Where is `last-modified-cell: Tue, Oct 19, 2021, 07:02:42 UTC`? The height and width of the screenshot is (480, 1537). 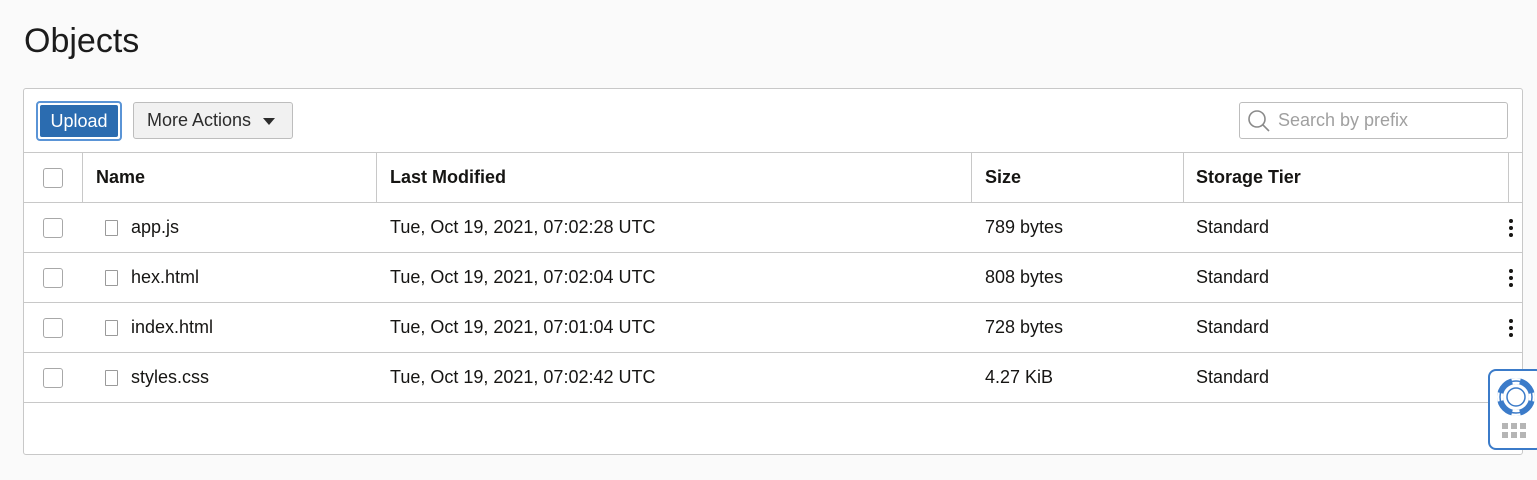
last-modified-cell: Tue, Oct 19, 2021, 07:02:42 UTC is located at coordinates (523, 377).